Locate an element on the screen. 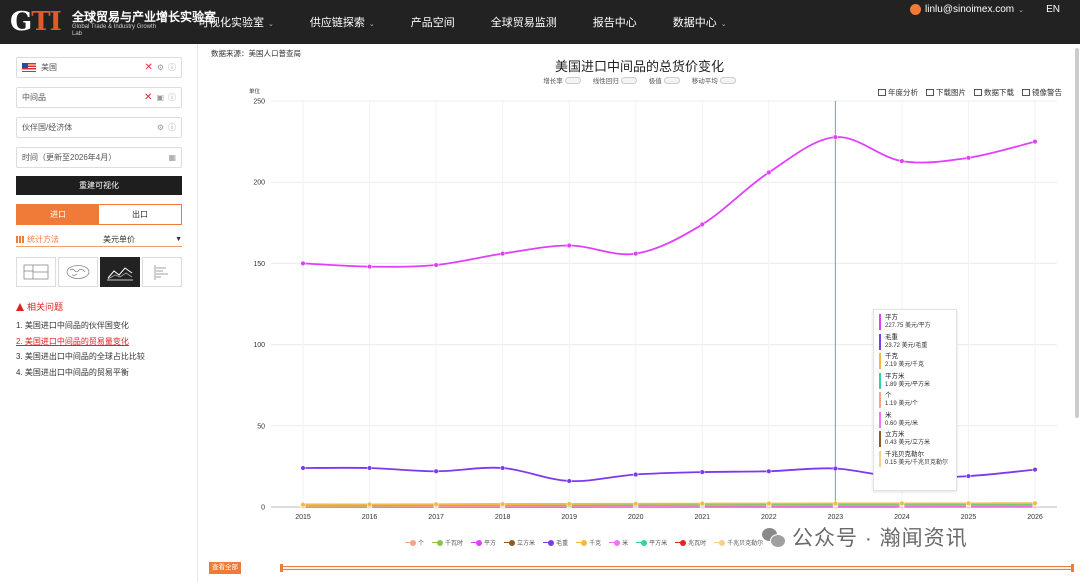 This screenshot has width=1080, height=582. world-map-icon is located at coordinates (78, 272).